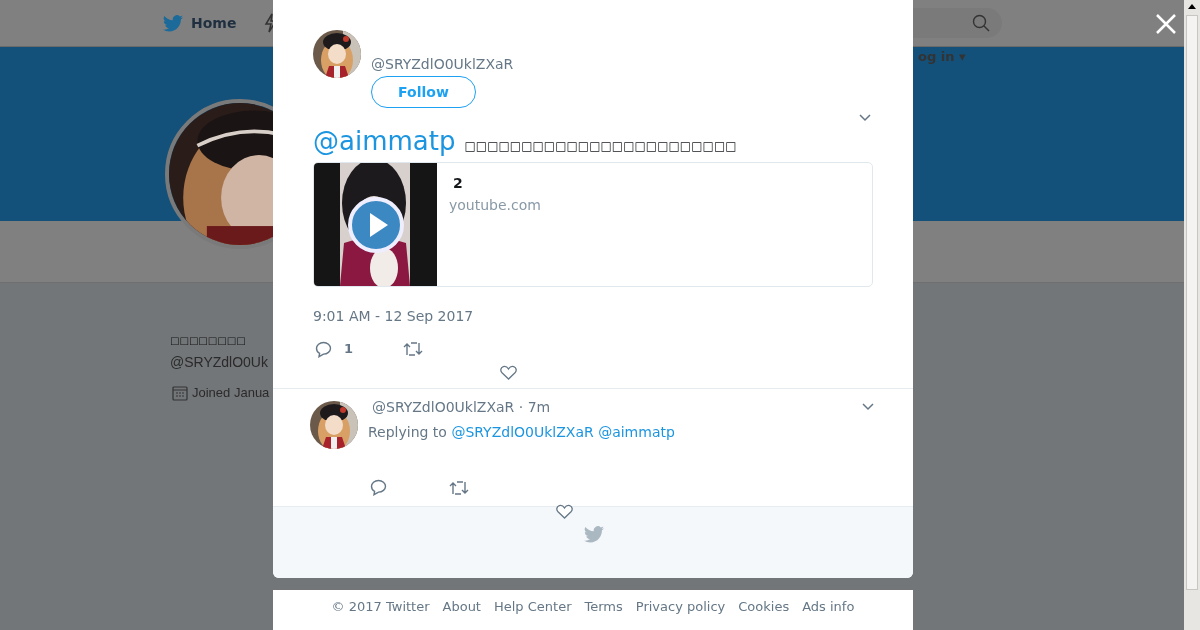 Image resolution: width=1200 pixels, height=630 pixels. Describe the element at coordinates (495, 205) in the screenshot. I see `card-domain: youtube.com` at that location.